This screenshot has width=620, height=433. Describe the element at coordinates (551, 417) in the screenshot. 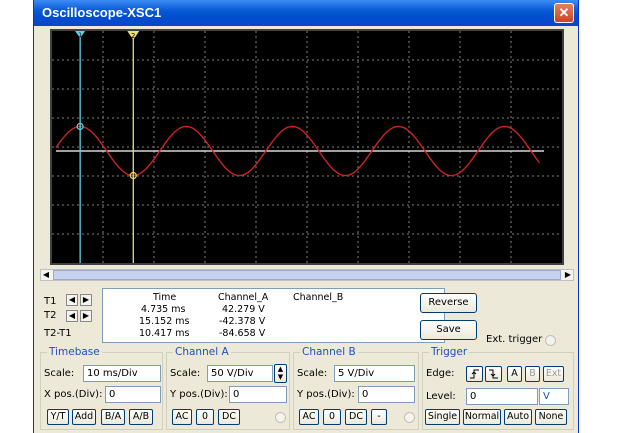

I see `trigger-none-button: None` at that location.